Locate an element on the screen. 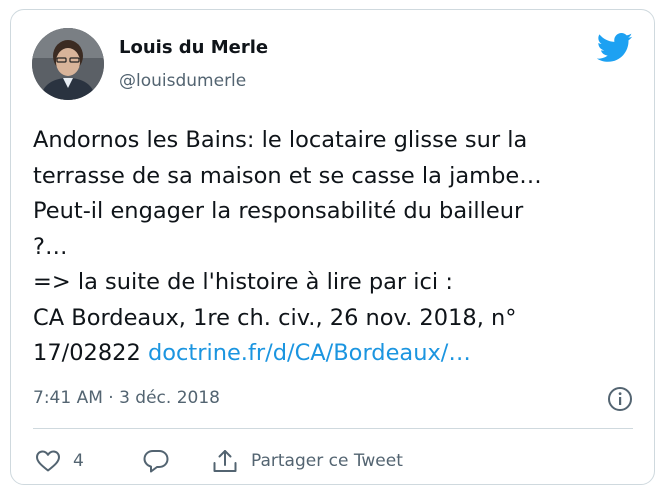  like-count: 4 is located at coordinates (78, 461).